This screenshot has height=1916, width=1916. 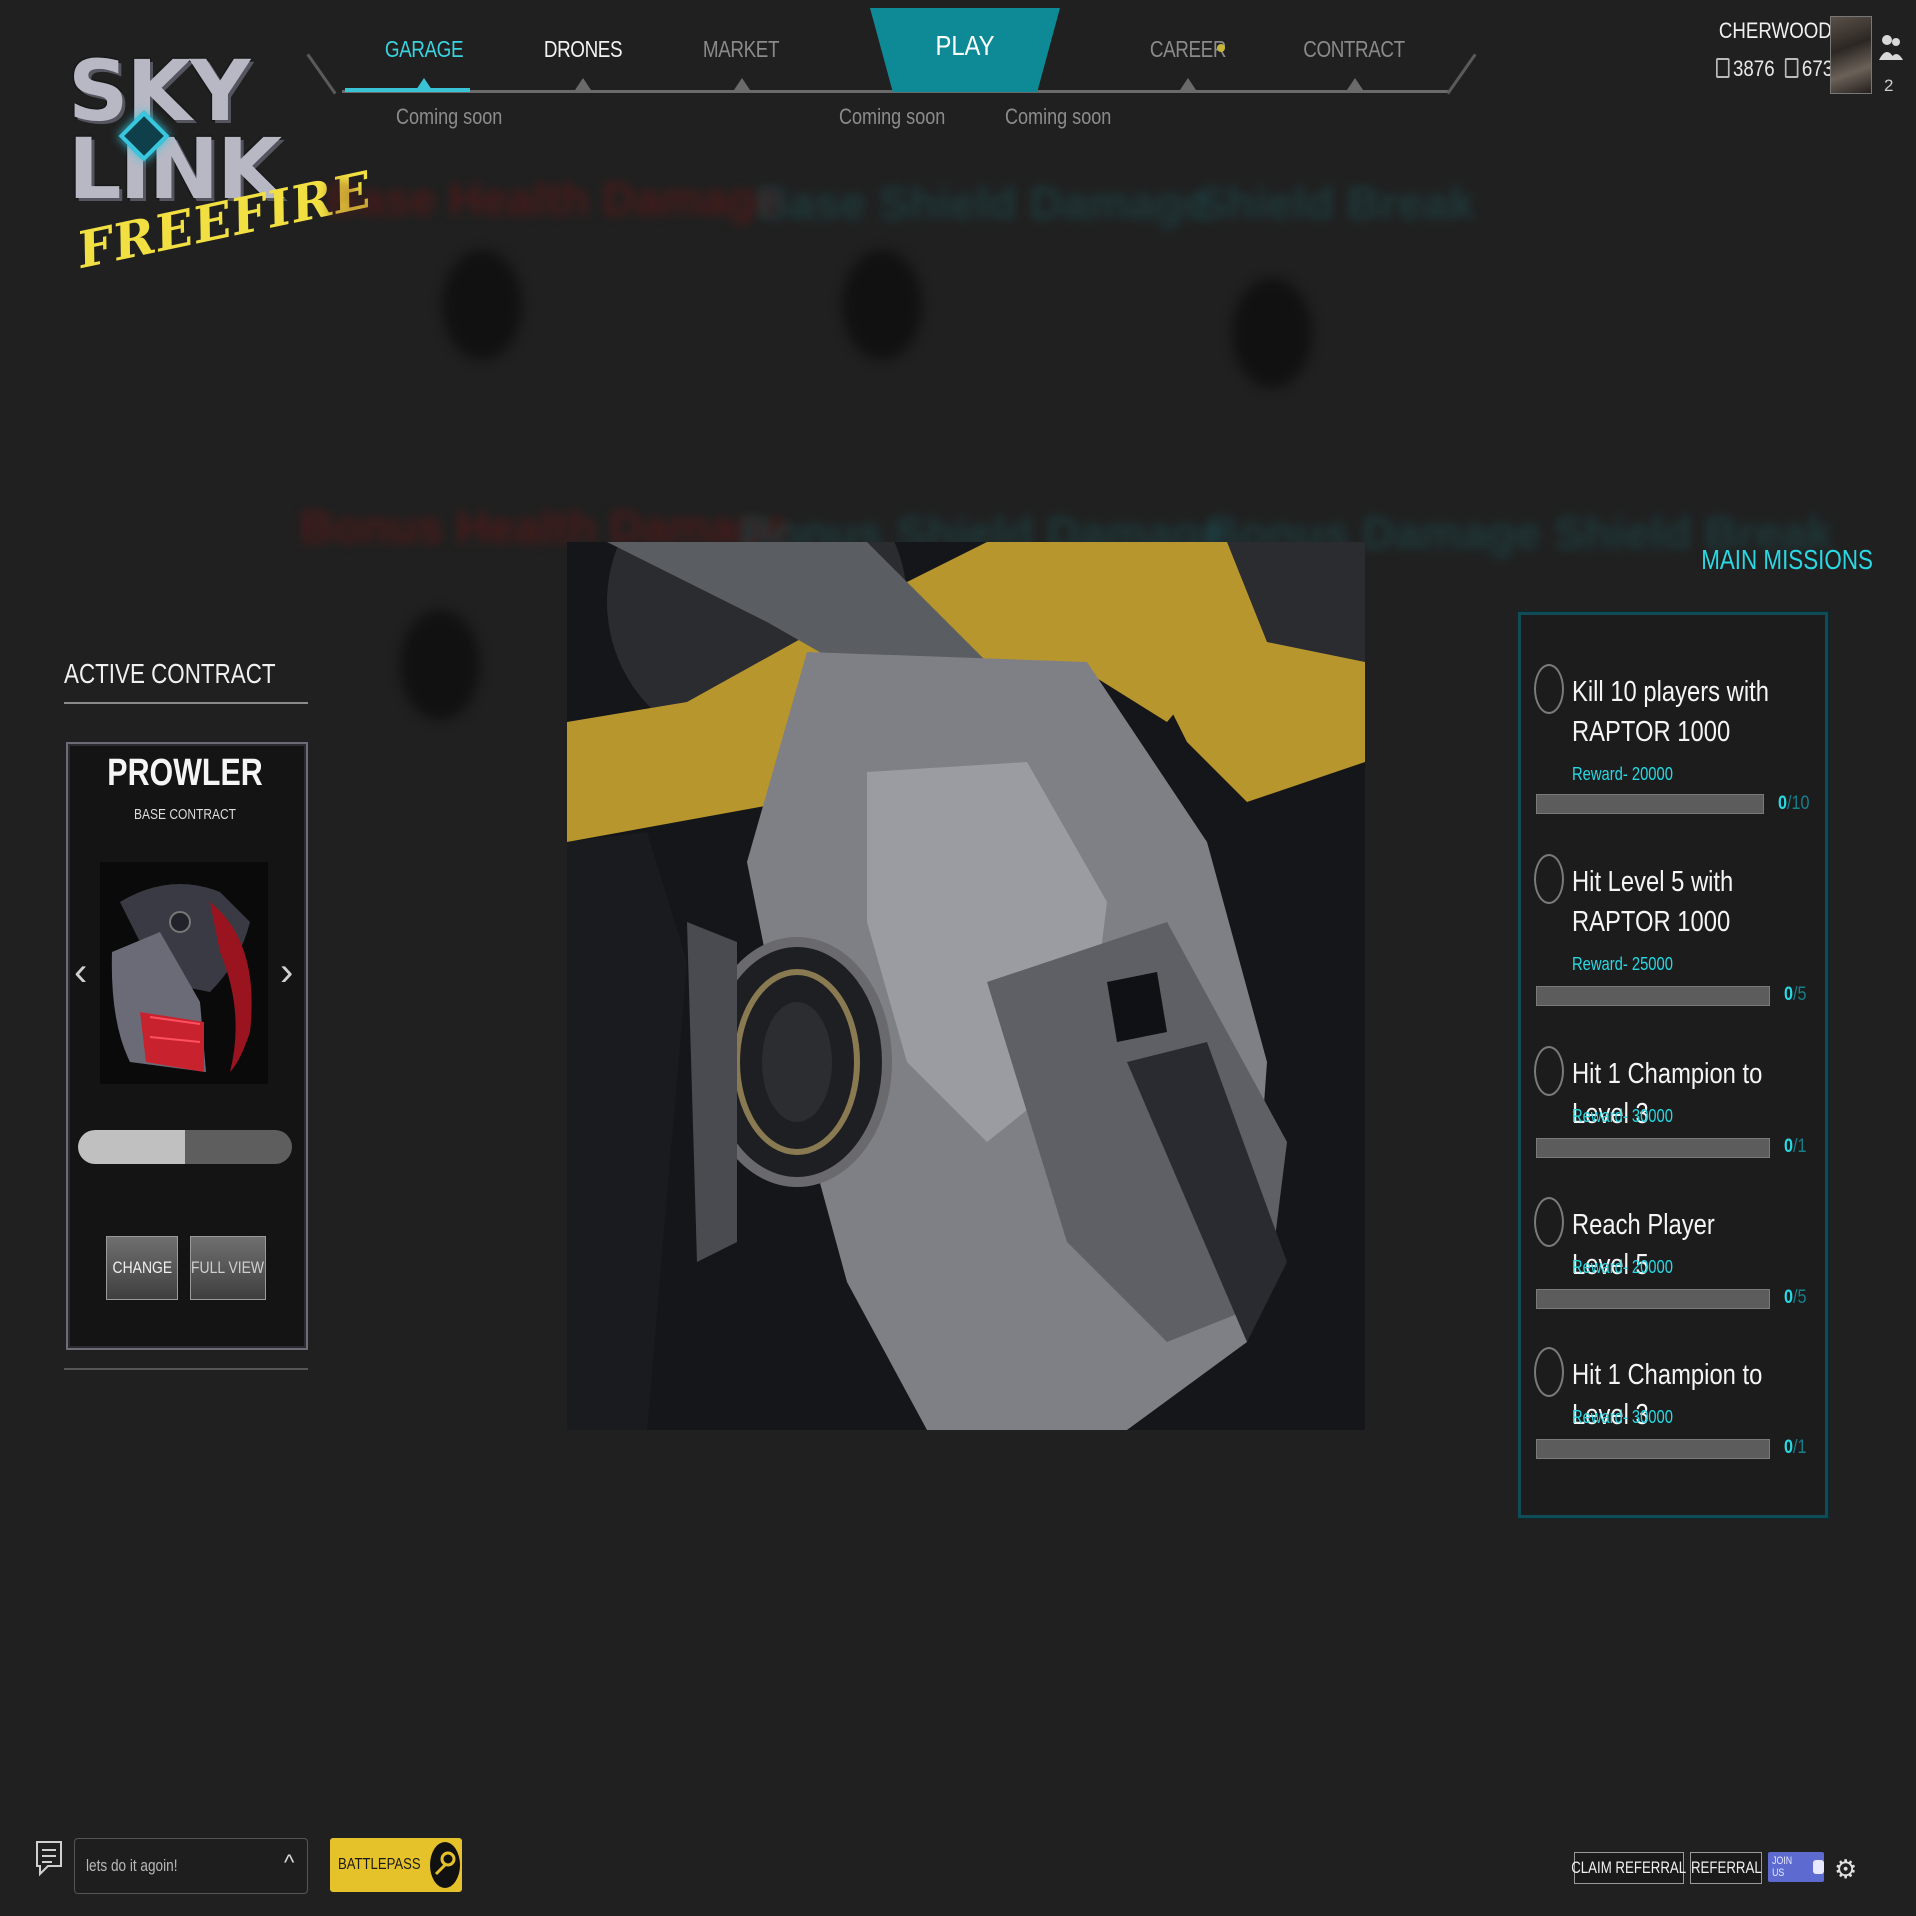 What do you see at coordinates (1622, 964) in the screenshot?
I see `mission-reward: Reward- 25000` at bounding box center [1622, 964].